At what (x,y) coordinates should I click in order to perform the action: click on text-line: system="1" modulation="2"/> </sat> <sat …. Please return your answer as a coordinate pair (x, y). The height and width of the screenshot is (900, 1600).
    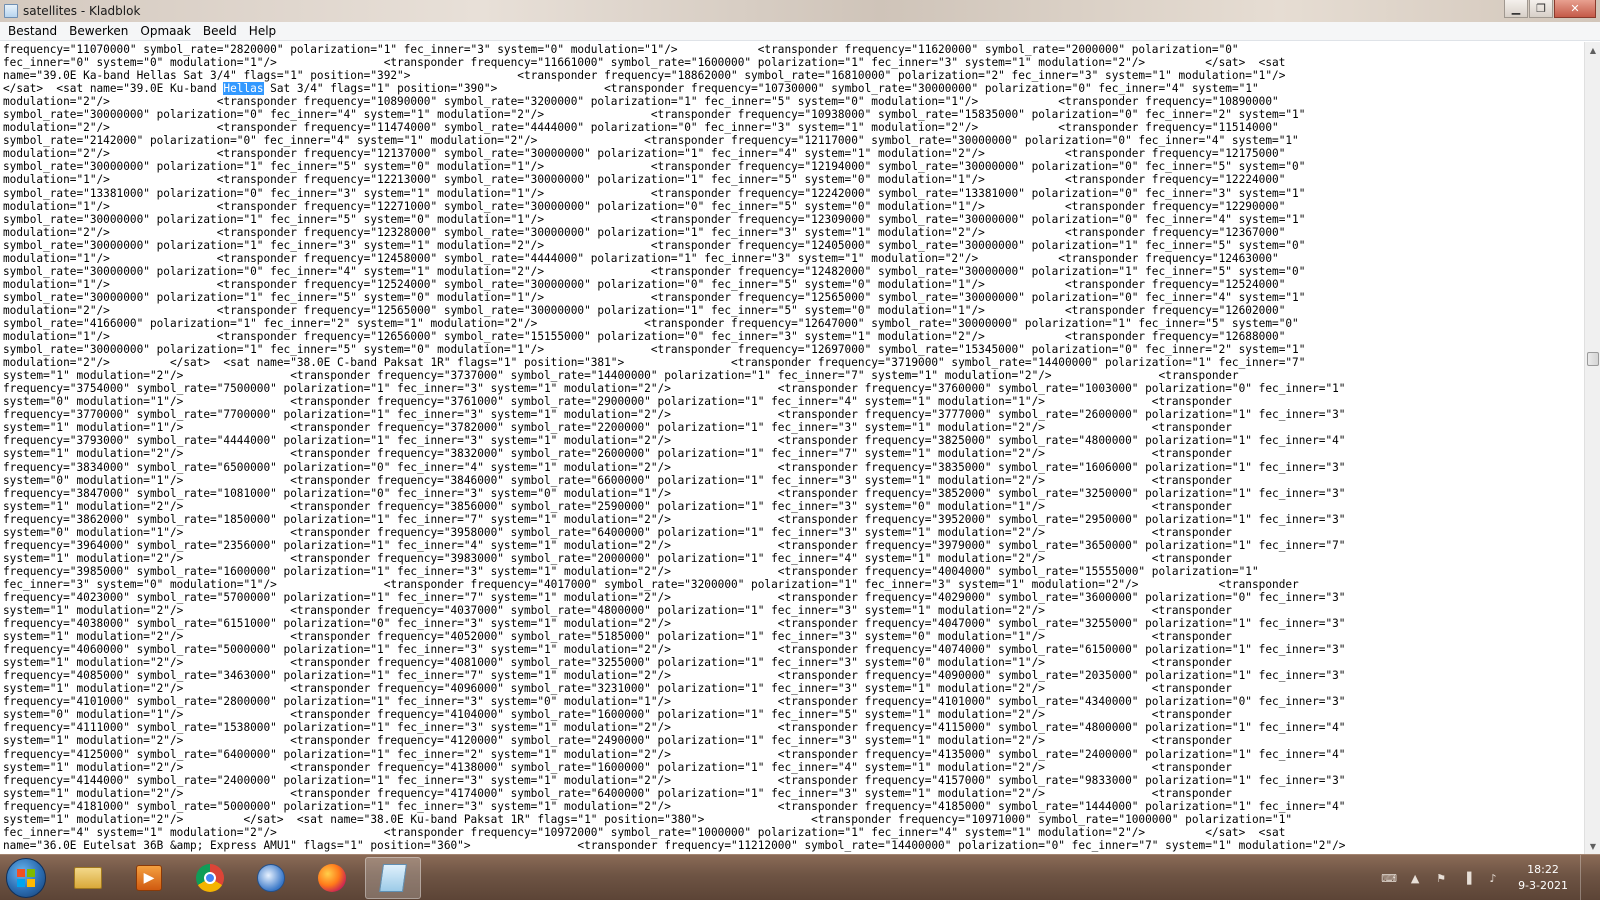
    Looking at the image, I should click on (648, 819).